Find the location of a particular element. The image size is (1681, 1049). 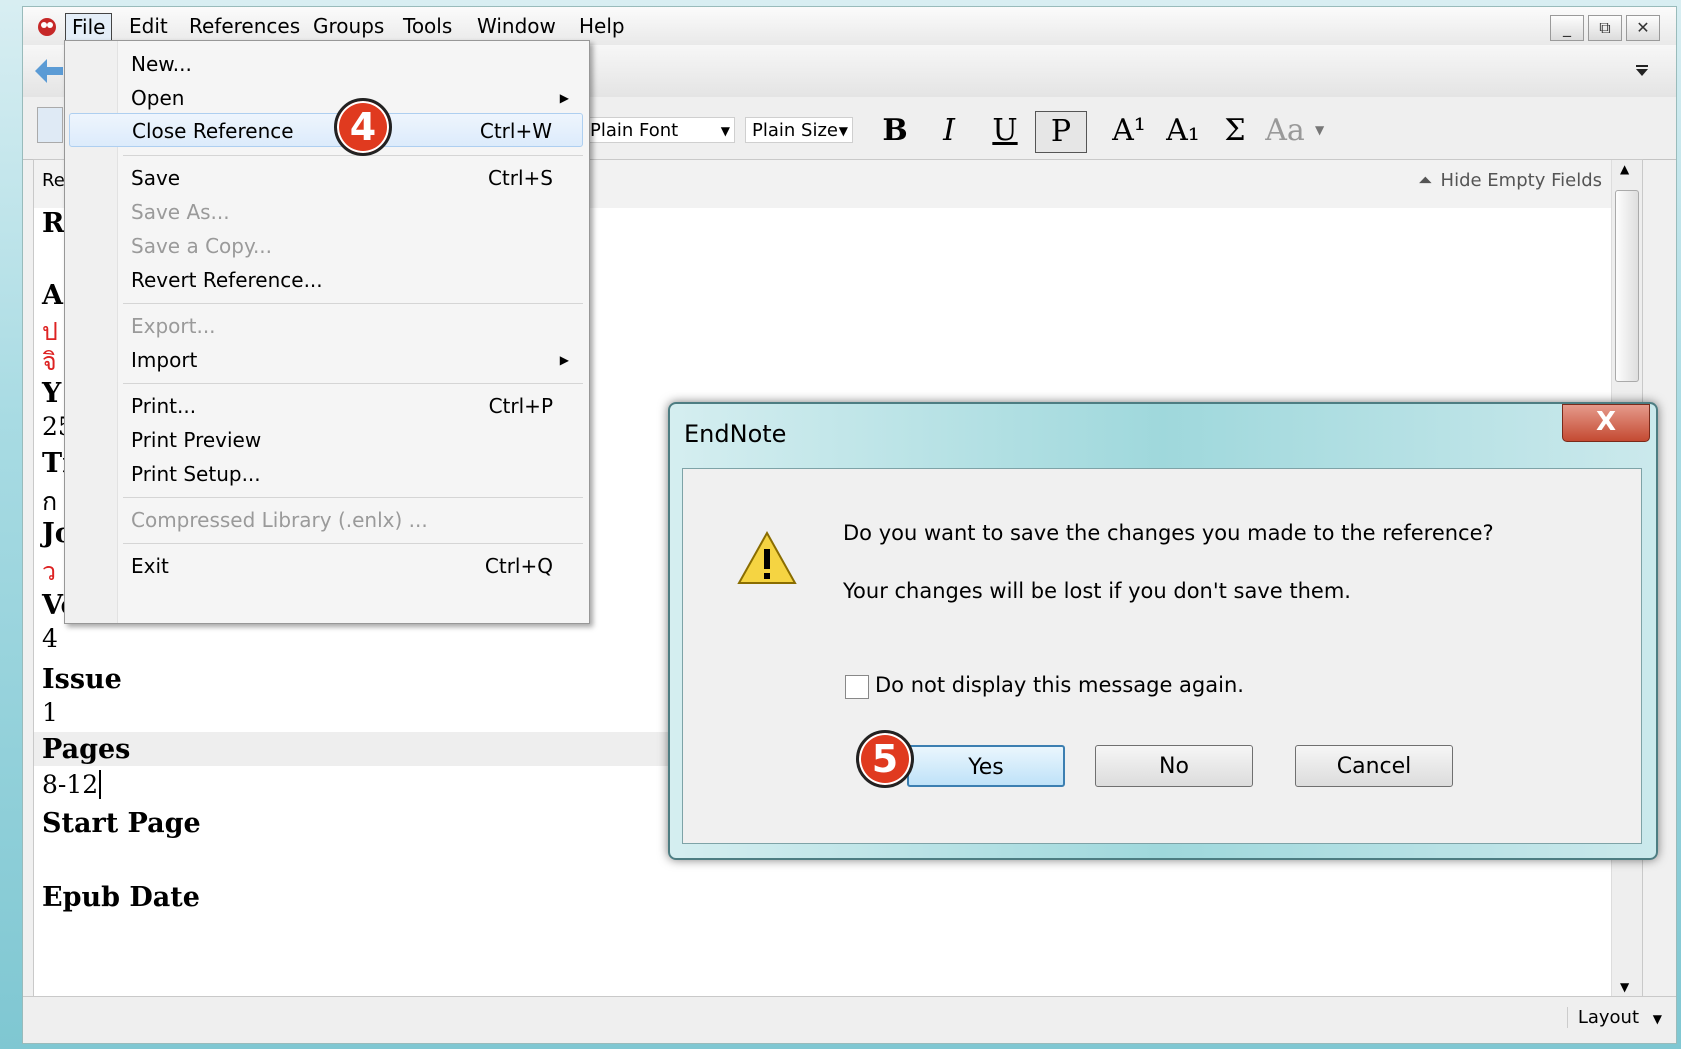

menu-item-print-preview: Print Preview is located at coordinates (350, 440).